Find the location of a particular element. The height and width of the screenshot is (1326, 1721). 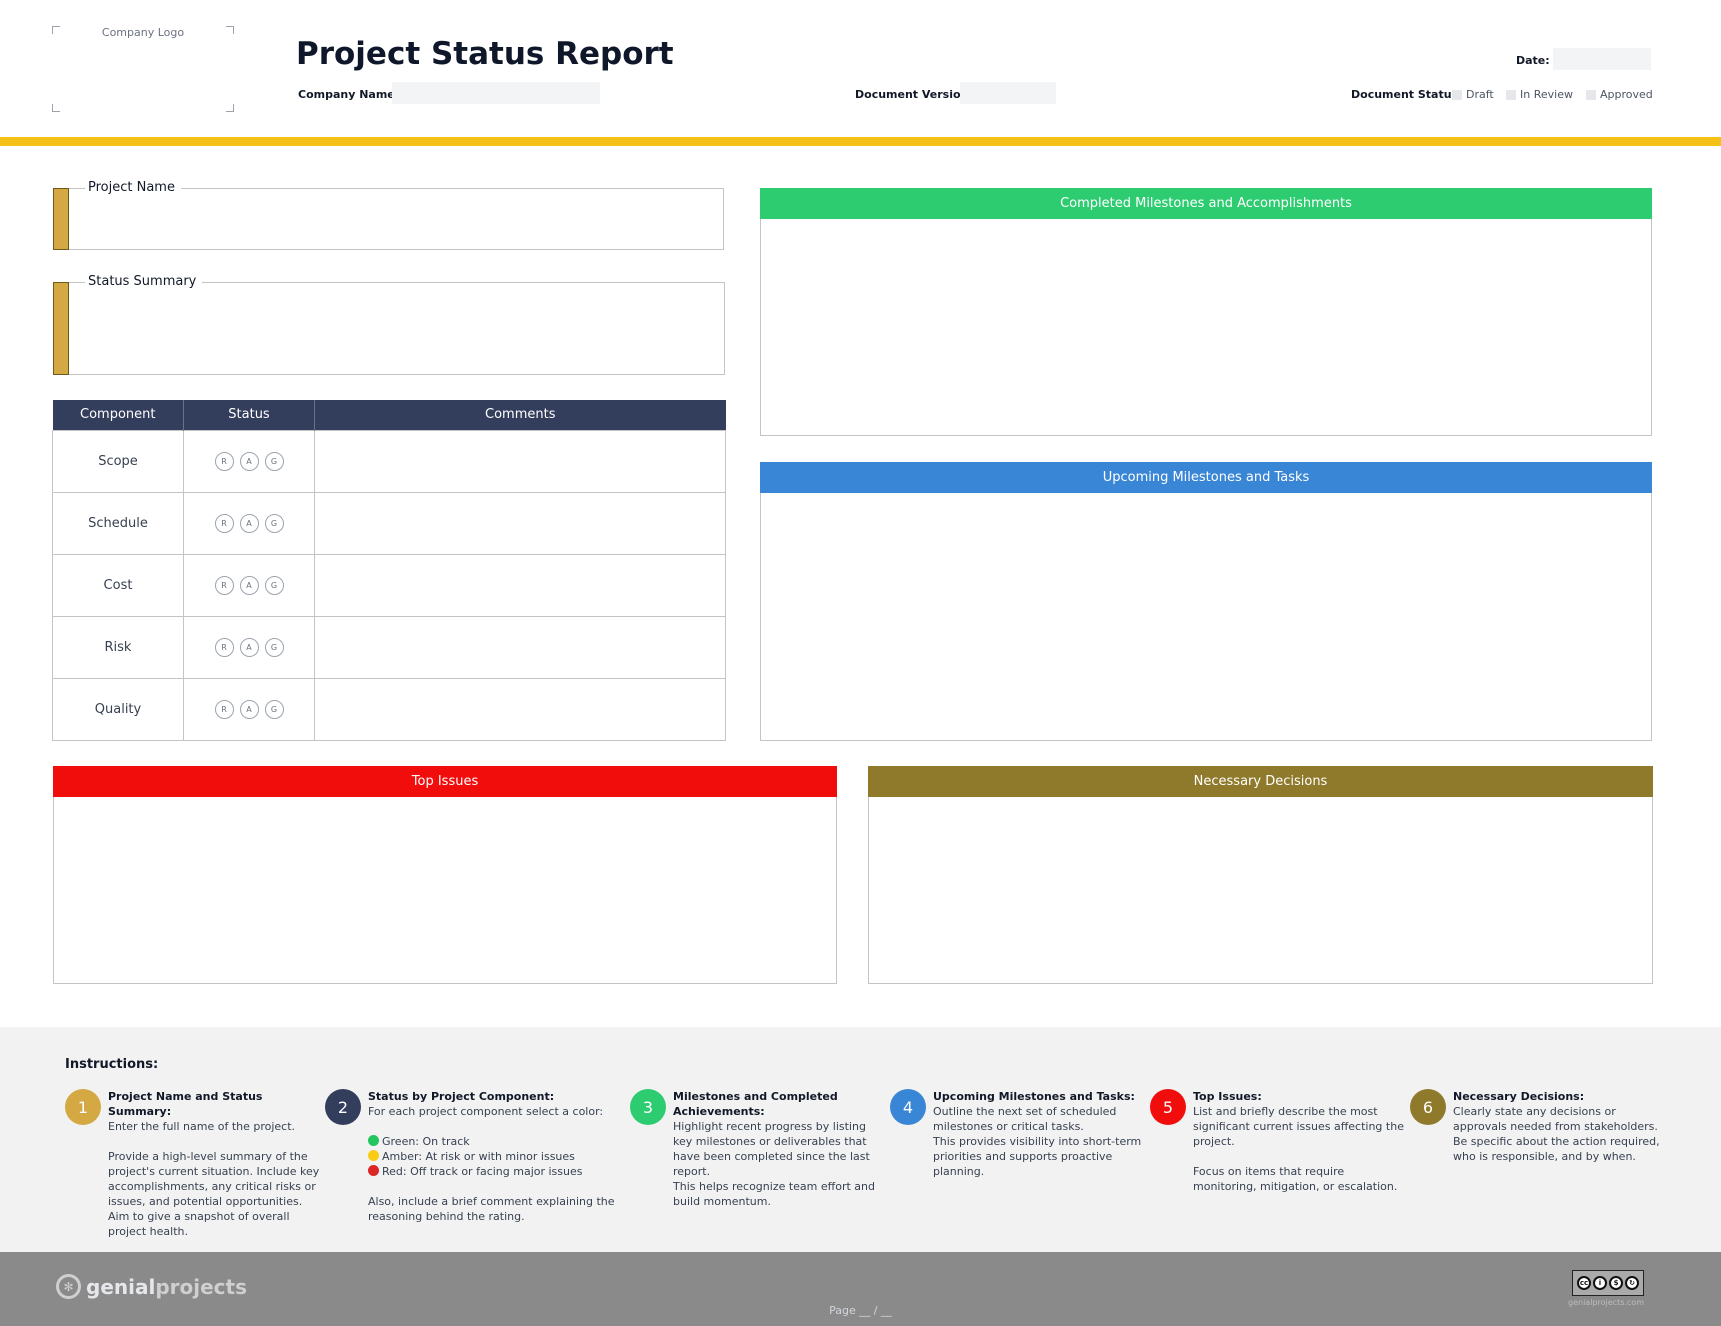

status-option-draft: Draft is located at coordinates (1473, 94).